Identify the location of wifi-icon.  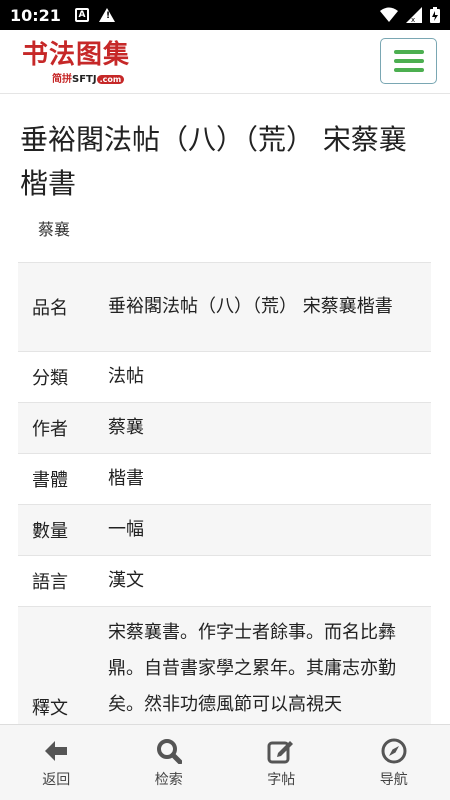
(389, 14).